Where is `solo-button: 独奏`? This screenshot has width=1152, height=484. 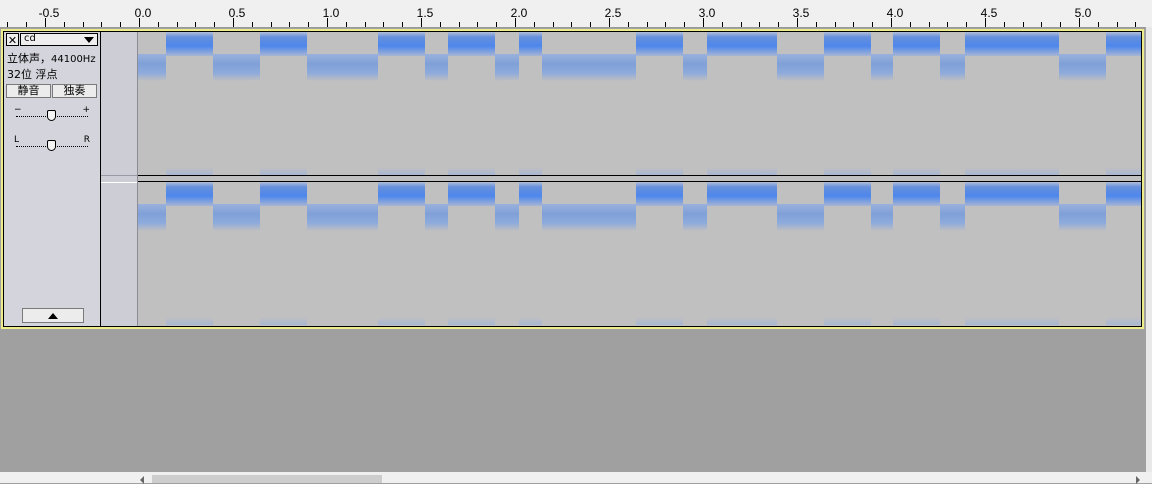
solo-button: 独奏 is located at coordinates (74, 91).